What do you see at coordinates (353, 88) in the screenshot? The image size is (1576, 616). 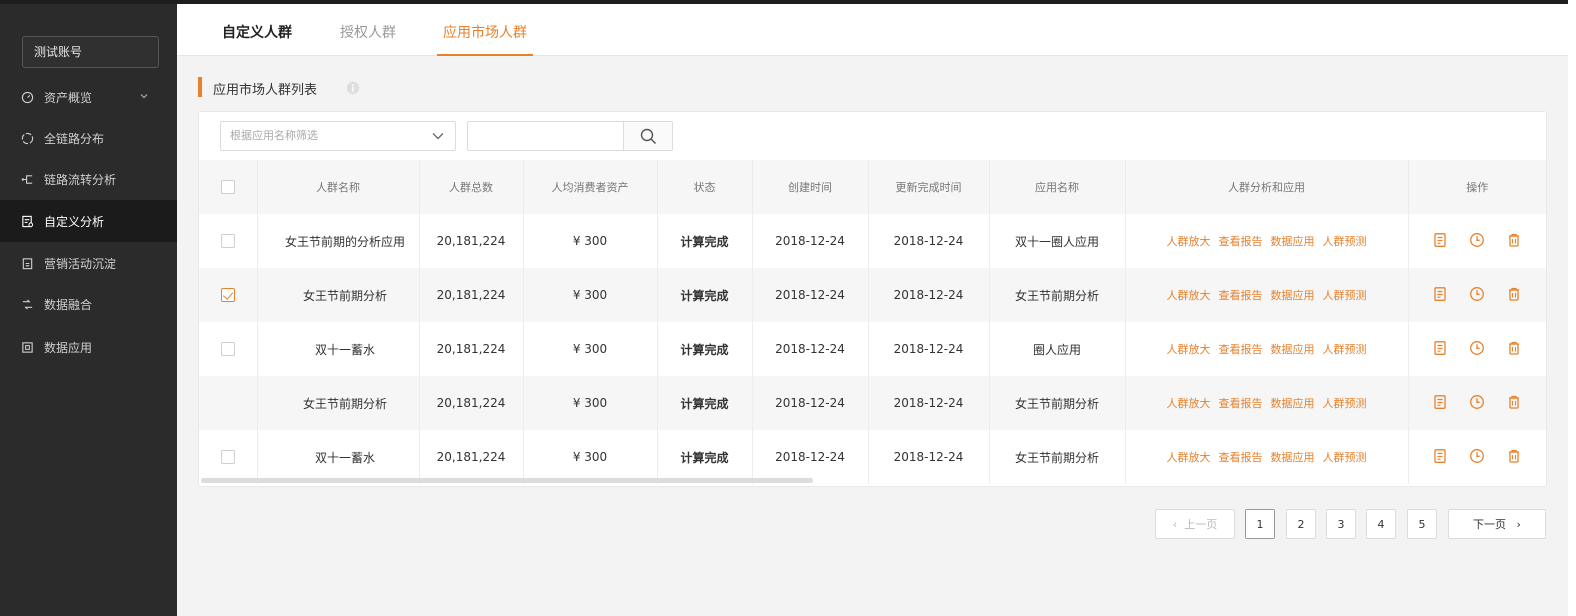 I see `info-icon` at bounding box center [353, 88].